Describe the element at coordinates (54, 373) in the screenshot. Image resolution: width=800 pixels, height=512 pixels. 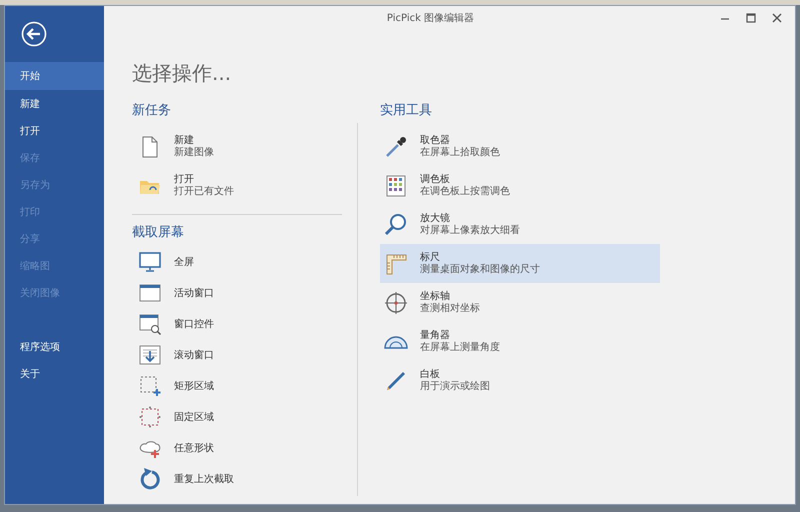
I see `sidebar-item: 关于` at that location.